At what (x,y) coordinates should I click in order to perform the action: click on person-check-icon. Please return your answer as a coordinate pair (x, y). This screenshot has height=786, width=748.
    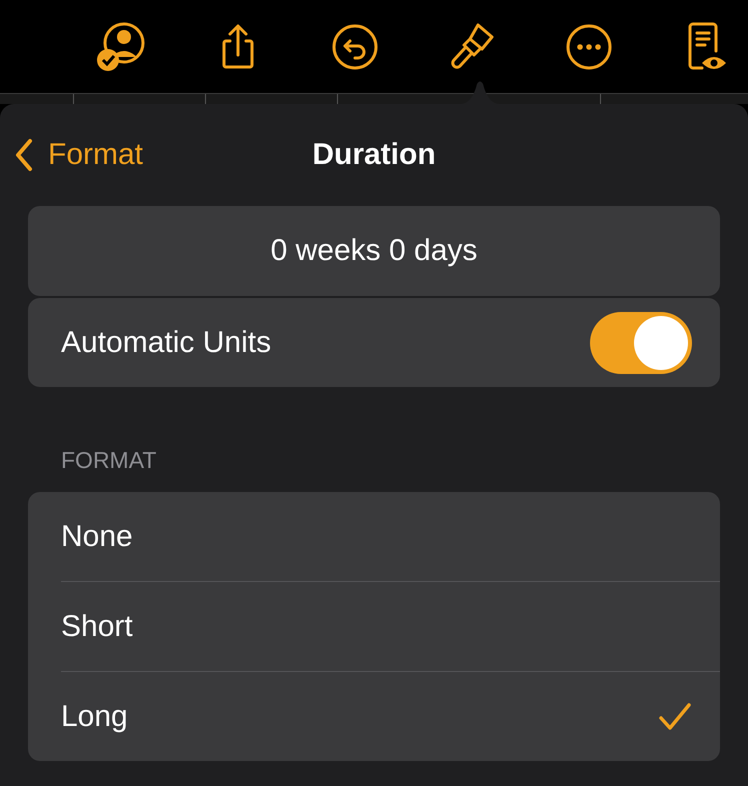
    Looking at the image, I should click on (121, 46).